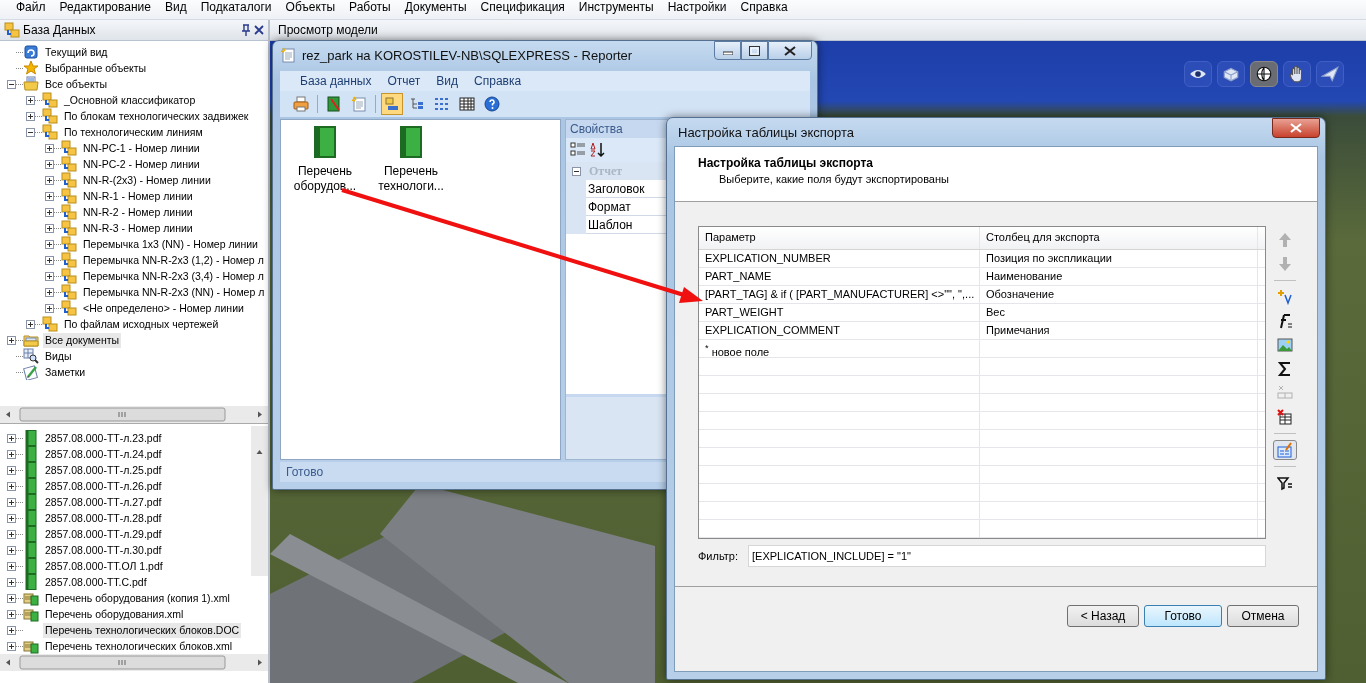 The height and width of the screenshot is (683, 1366). Describe the element at coordinates (1119, 238) in the screenshot. I see `column-header: Столбец для экспорта` at that location.